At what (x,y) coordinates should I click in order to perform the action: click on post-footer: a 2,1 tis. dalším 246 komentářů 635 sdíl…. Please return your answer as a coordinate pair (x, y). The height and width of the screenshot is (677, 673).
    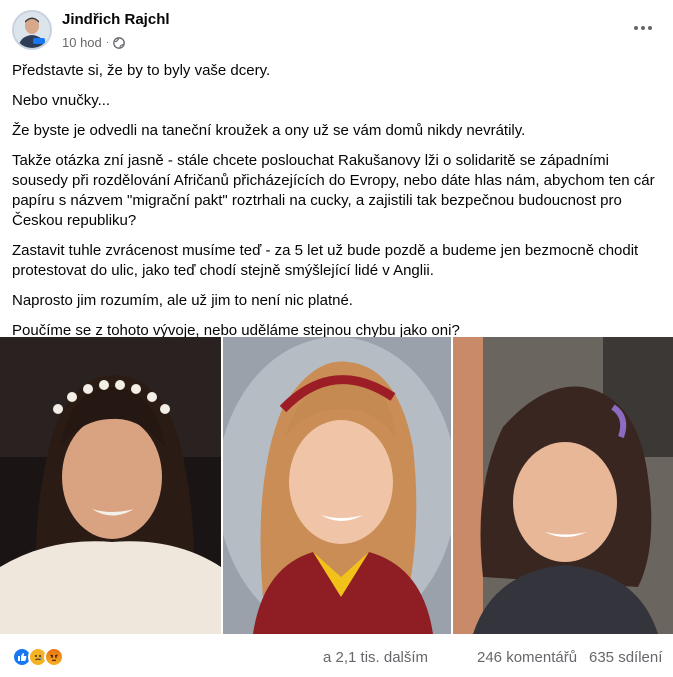
    Looking at the image, I should click on (337, 657).